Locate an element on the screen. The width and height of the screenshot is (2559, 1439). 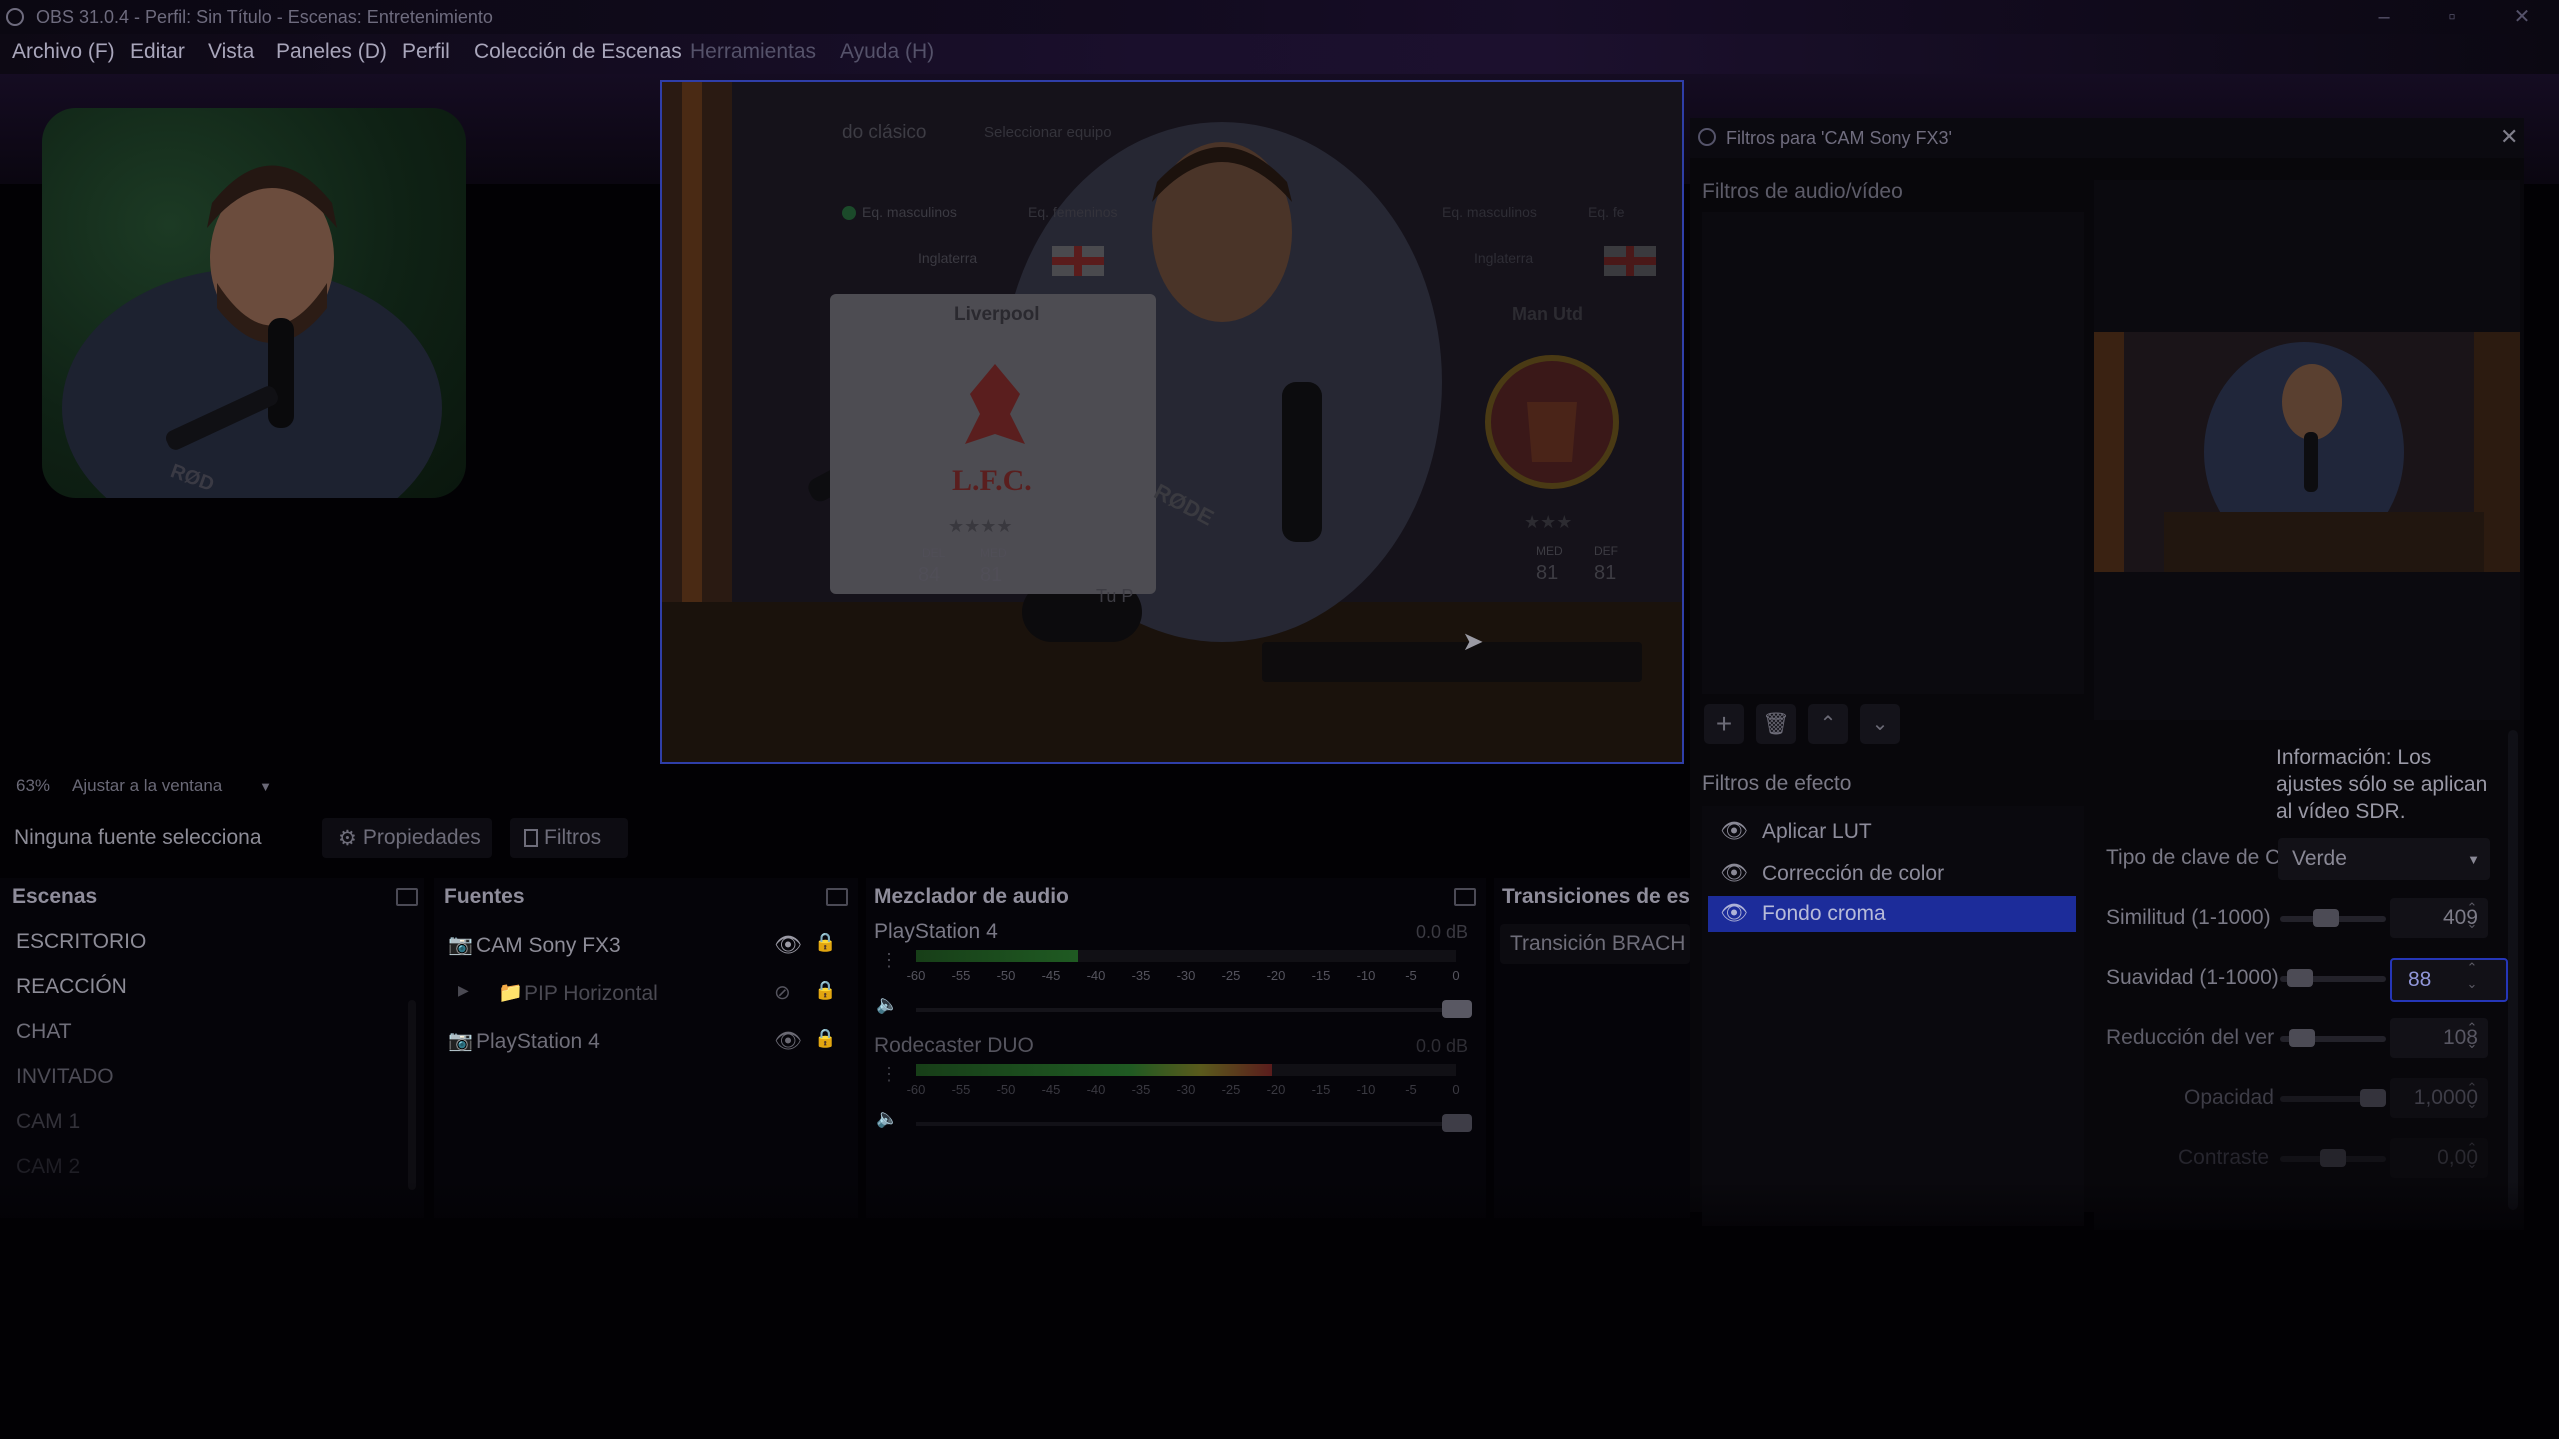
scene-escritorio: ESCRITORIO is located at coordinates (81, 942).